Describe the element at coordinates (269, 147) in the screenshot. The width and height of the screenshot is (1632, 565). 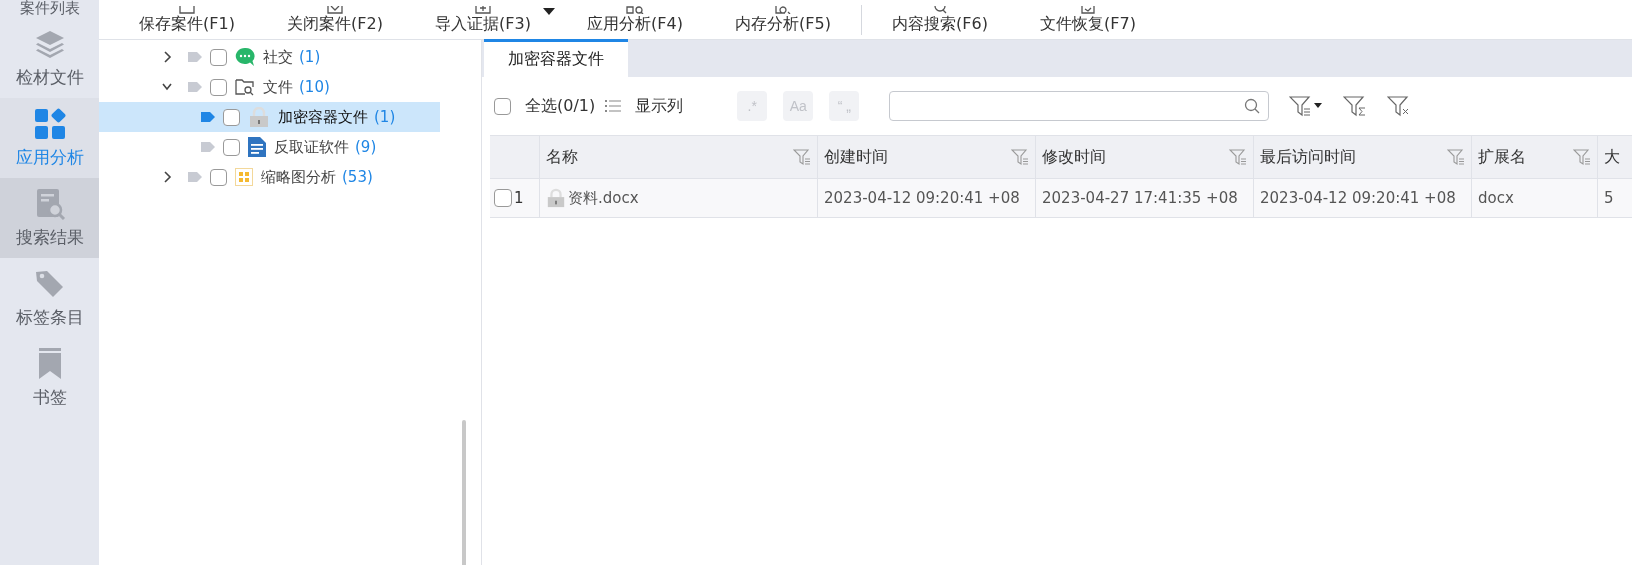
I see `tree-item: 反取证软件 (9)` at that location.